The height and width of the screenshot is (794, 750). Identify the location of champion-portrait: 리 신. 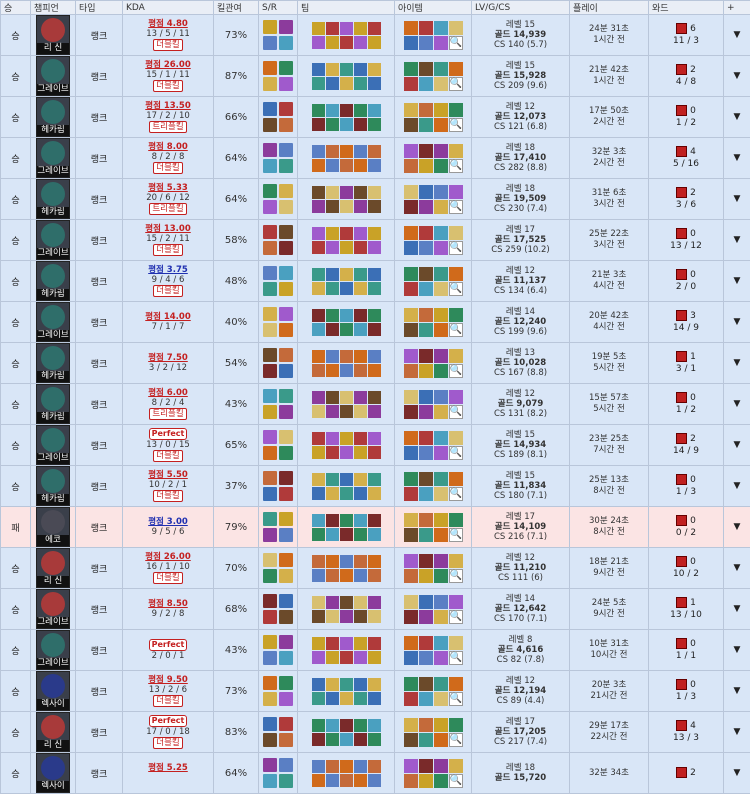
(53, 568).